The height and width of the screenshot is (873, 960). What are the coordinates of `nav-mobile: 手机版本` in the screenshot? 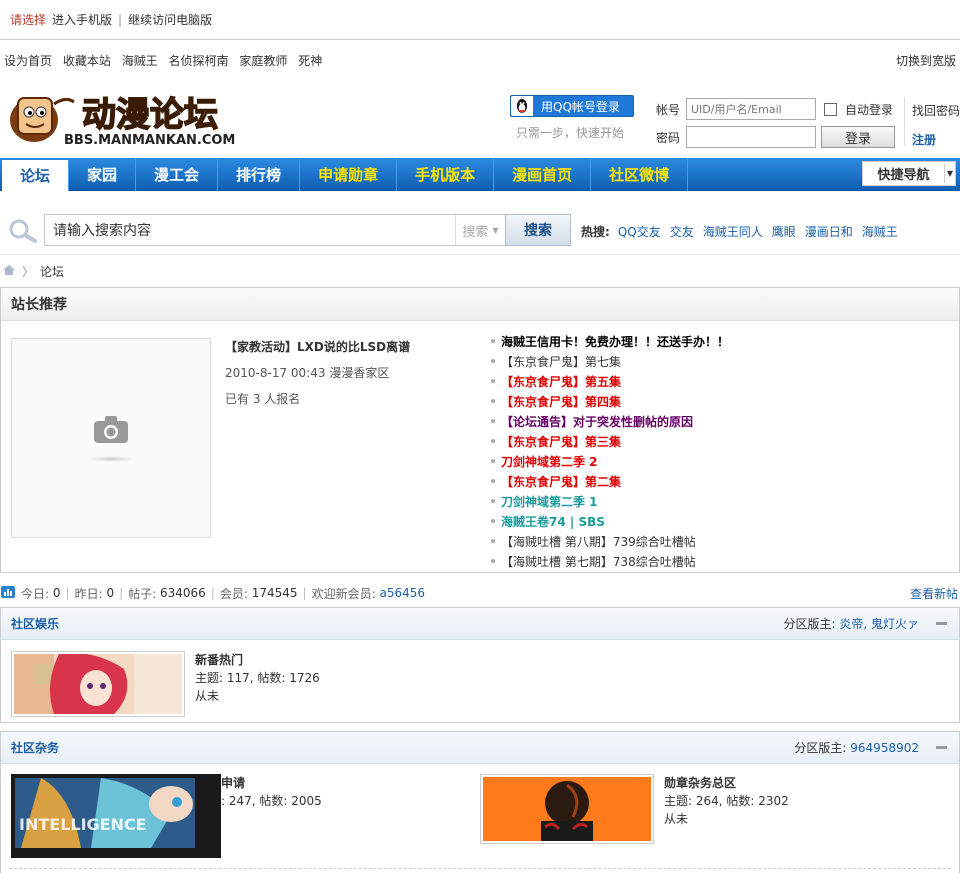 It's located at (446, 174).